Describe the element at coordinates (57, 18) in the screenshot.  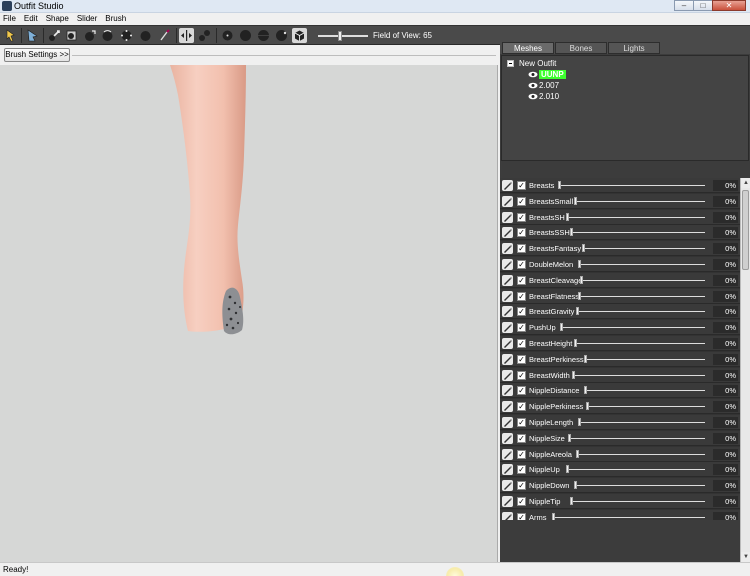
I see `menu-shape: Shape` at that location.